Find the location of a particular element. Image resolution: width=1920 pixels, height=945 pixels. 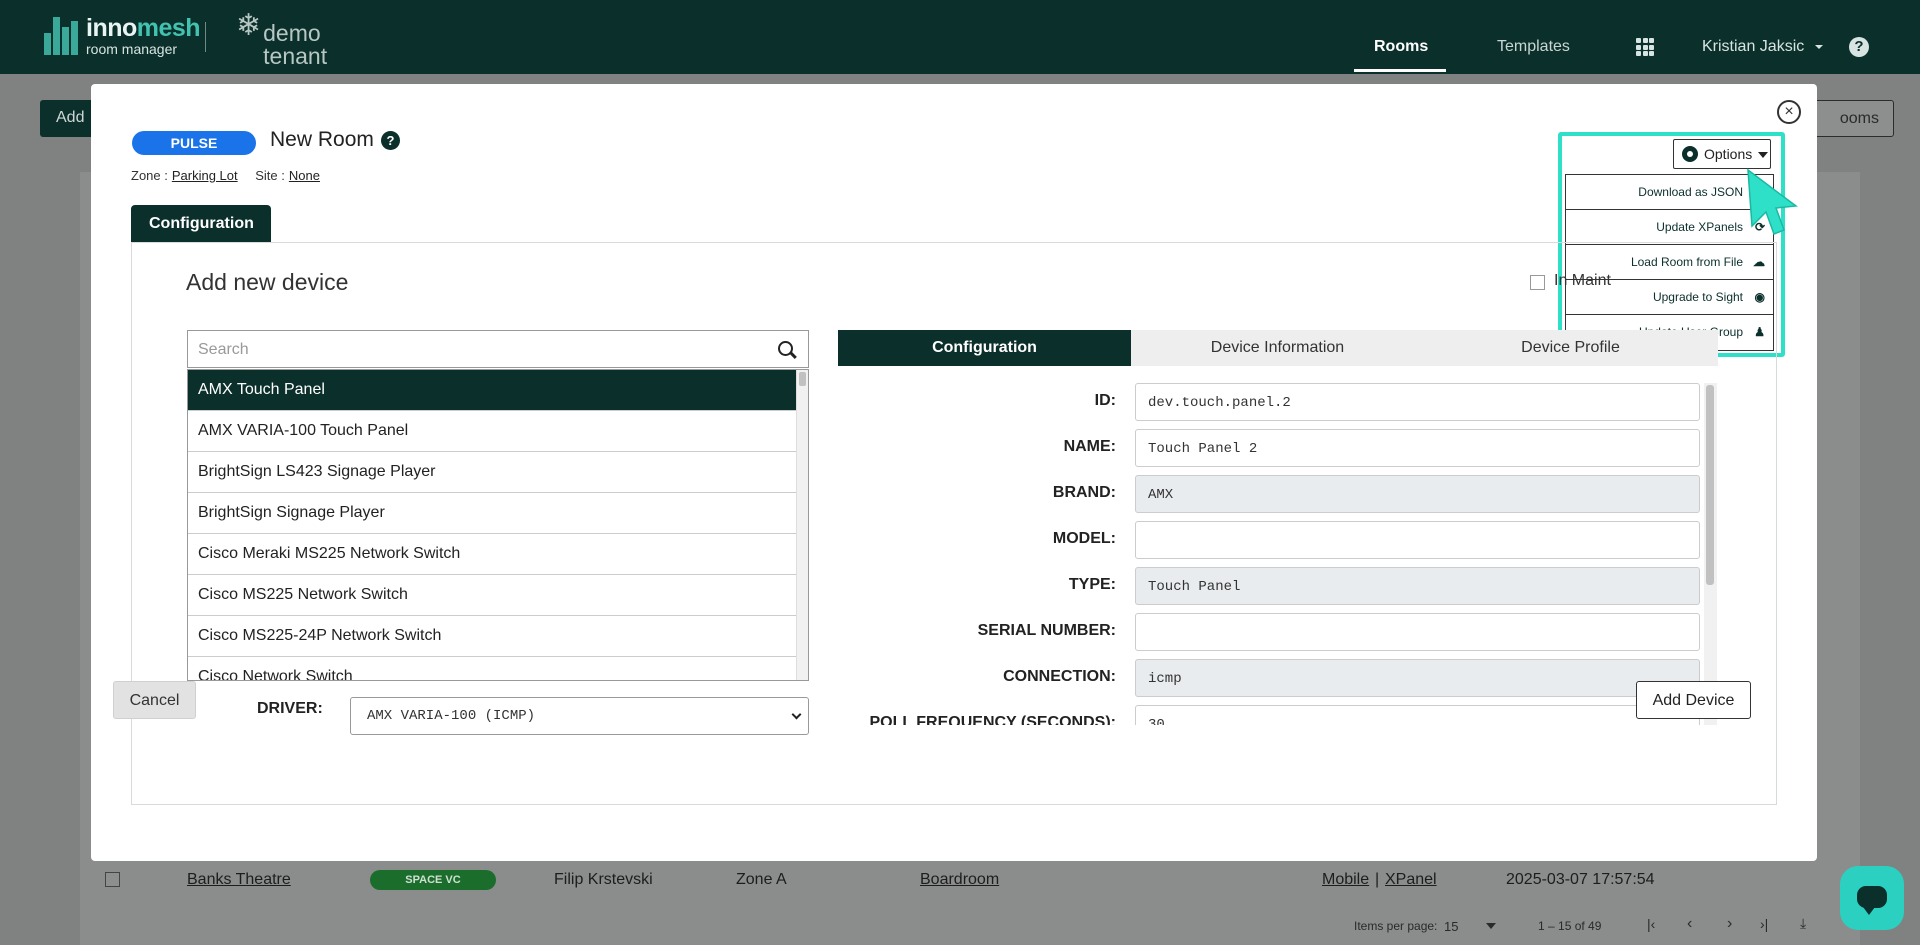

list-item: Cisco Network Switch is located at coordinates (493, 668).